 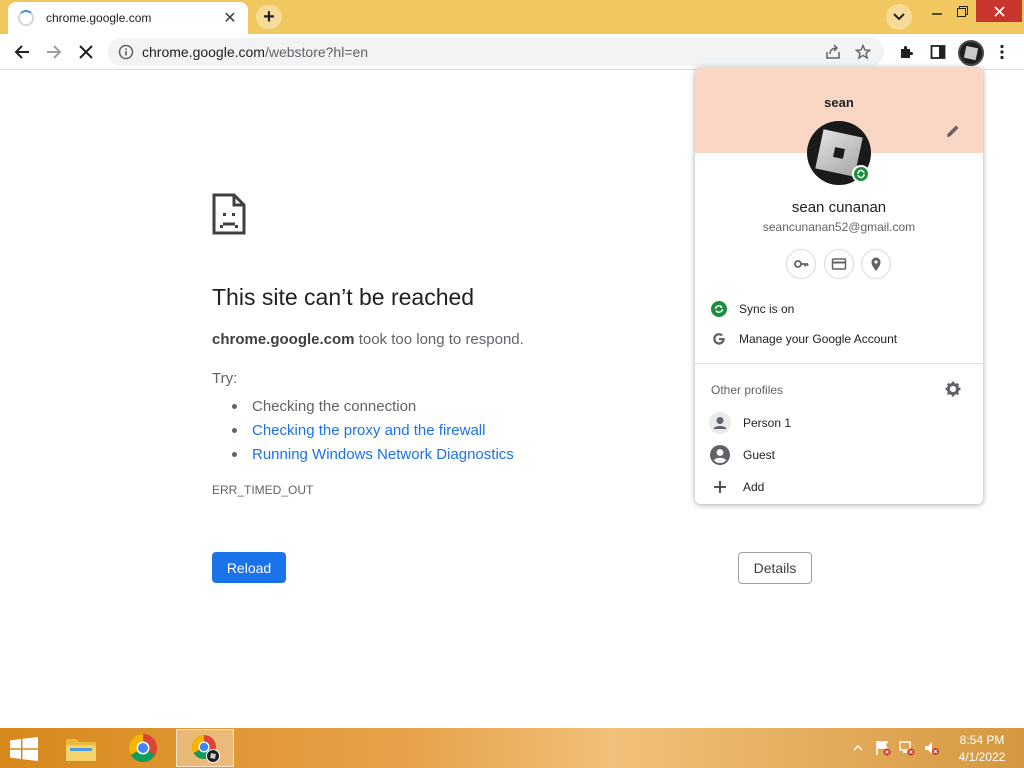 I want to click on puzzle-icon, so click(x=907, y=52).